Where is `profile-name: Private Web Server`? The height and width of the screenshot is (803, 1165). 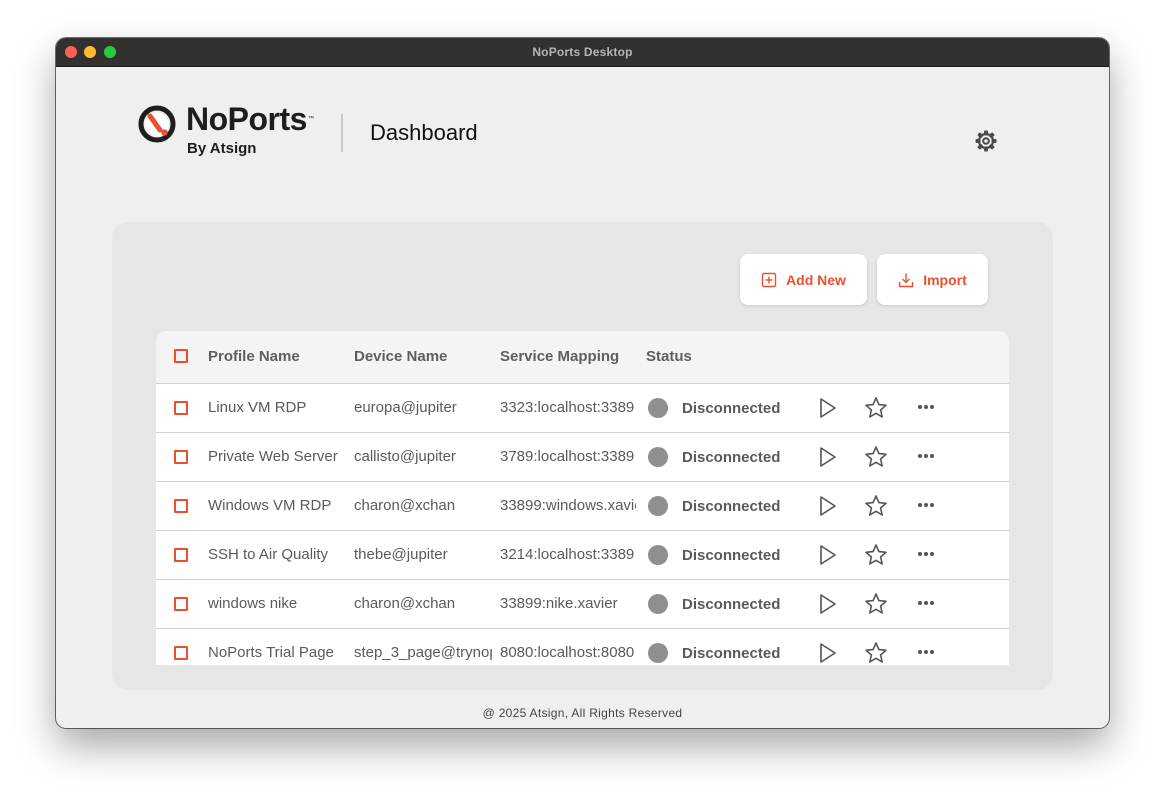 profile-name: Private Web Server is located at coordinates (273, 456).